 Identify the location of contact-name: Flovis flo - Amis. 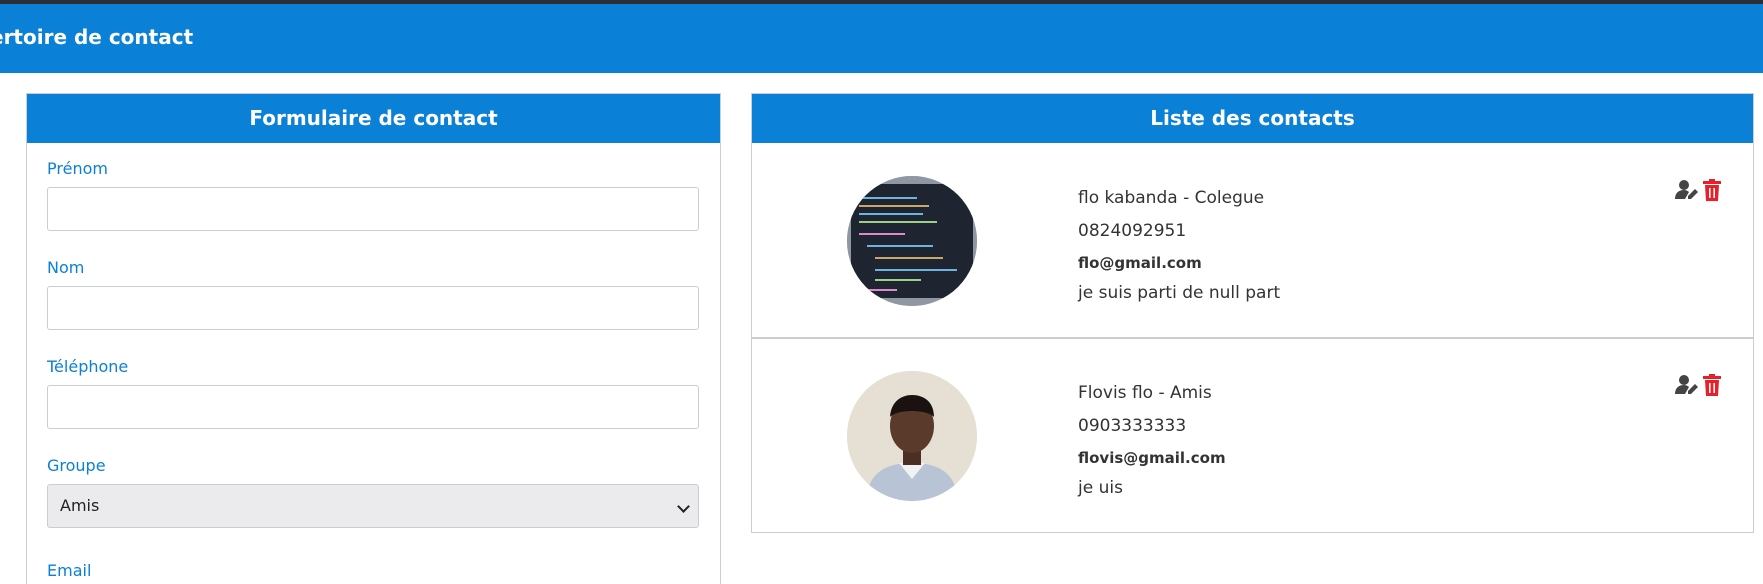
(1145, 393).